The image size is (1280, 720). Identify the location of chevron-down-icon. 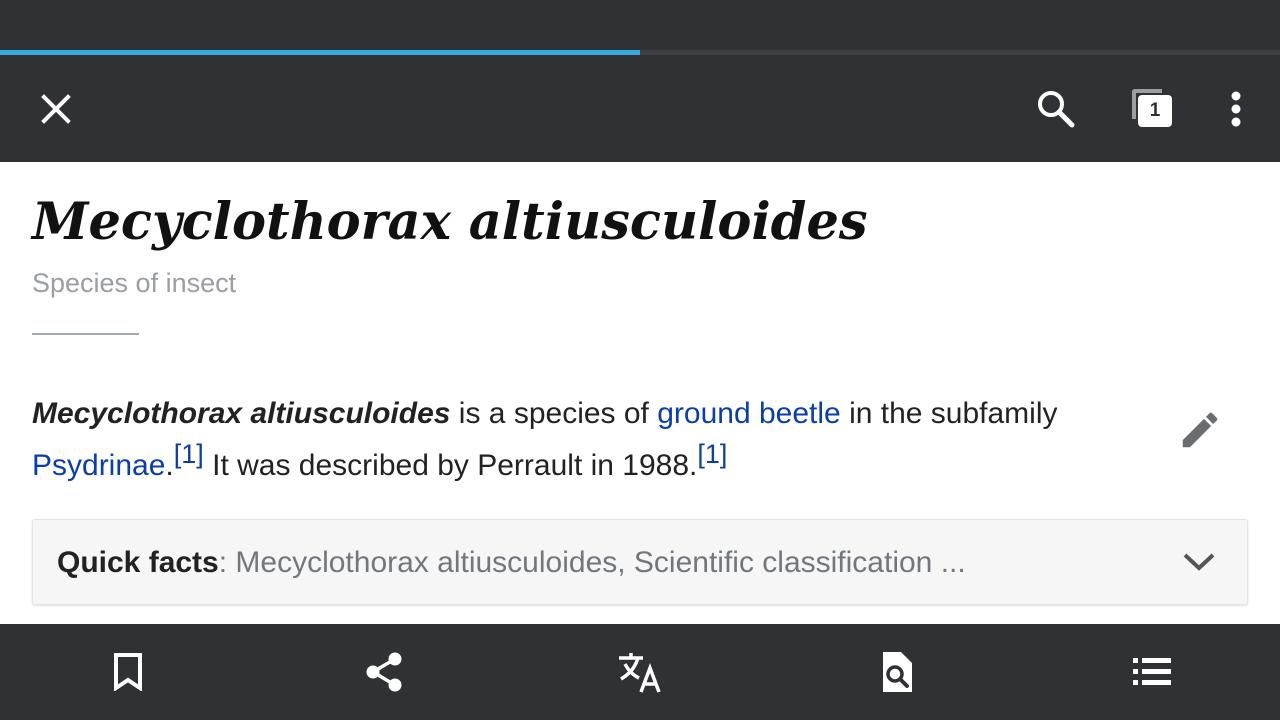
(1199, 562).